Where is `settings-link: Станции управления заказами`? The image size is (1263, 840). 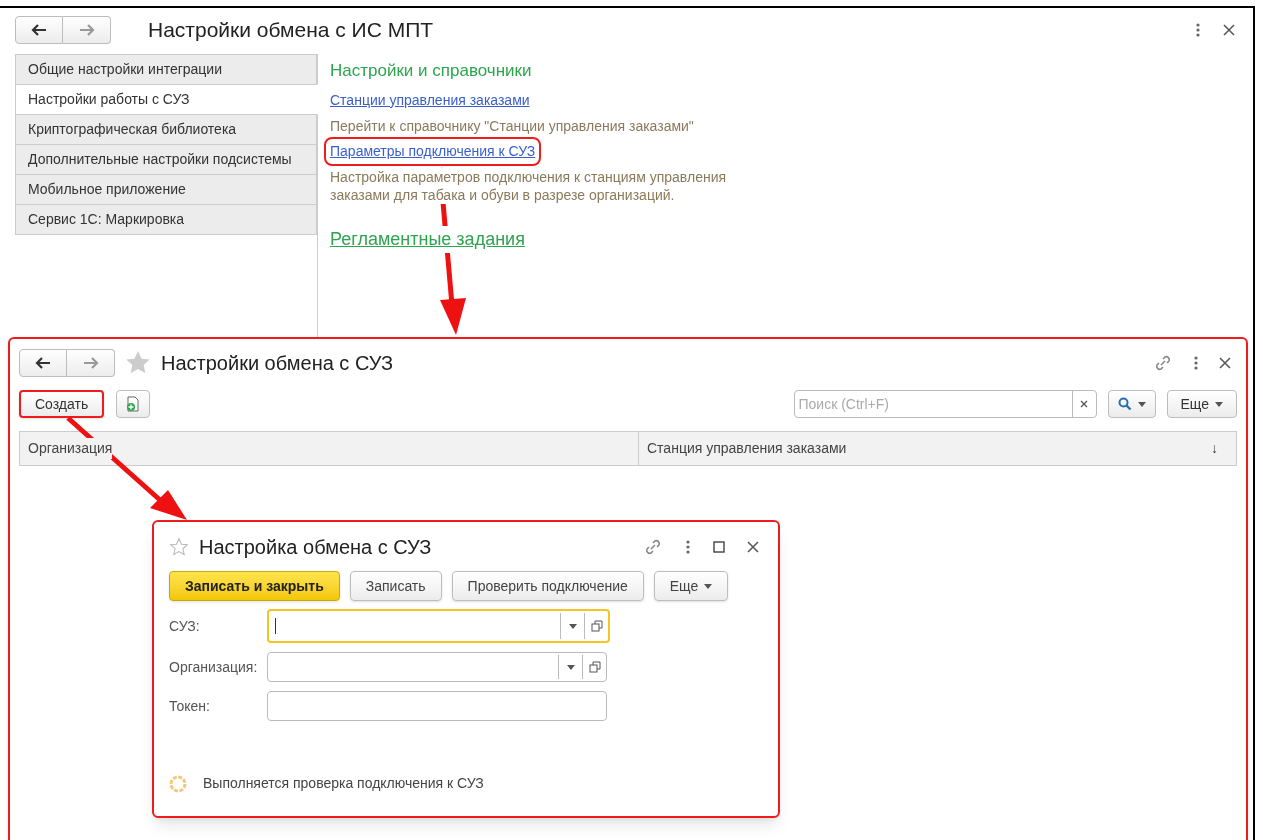
settings-link: Станции управления заказами is located at coordinates (430, 100).